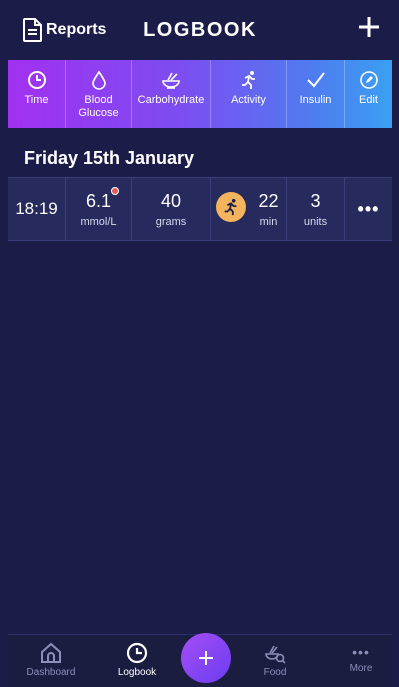 The width and height of the screenshot is (399, 687). I want to click on plus-icon, so click(206, 658).